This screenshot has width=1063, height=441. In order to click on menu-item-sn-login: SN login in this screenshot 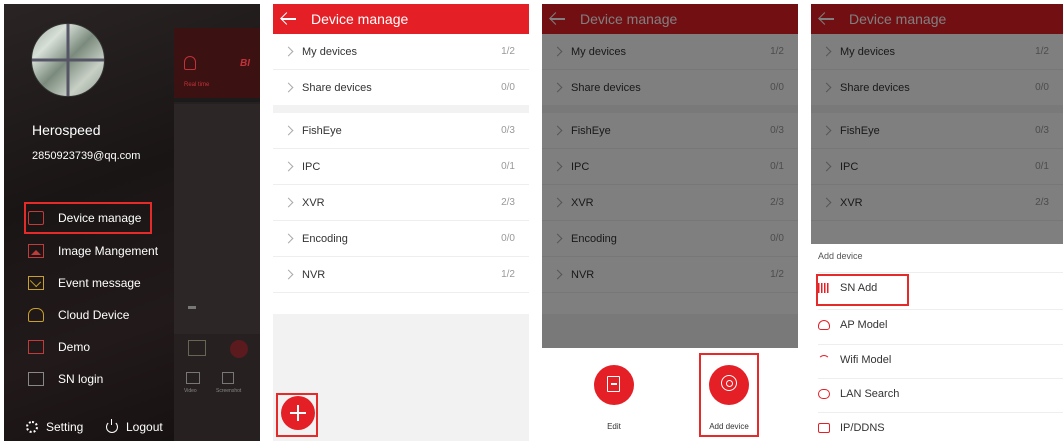, I will do `click(65, 379)`.